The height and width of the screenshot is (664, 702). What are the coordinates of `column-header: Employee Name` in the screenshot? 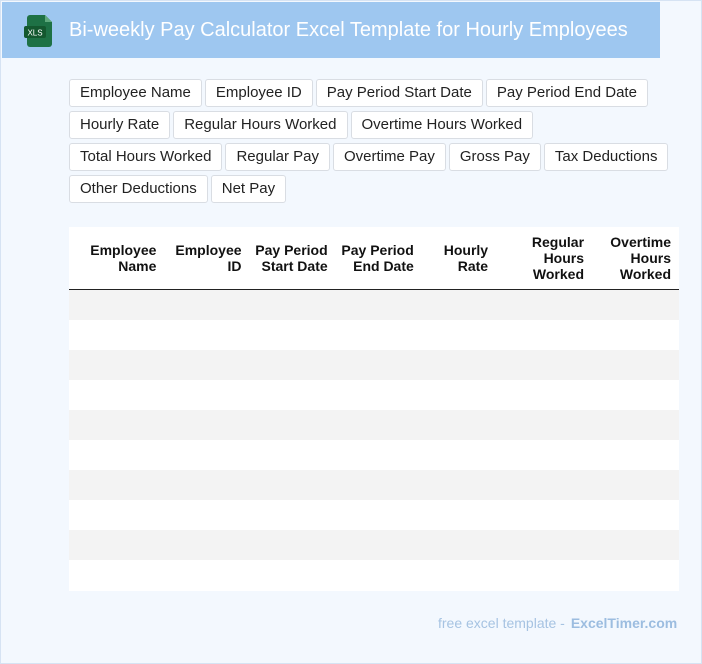 It's located at (117, 258).